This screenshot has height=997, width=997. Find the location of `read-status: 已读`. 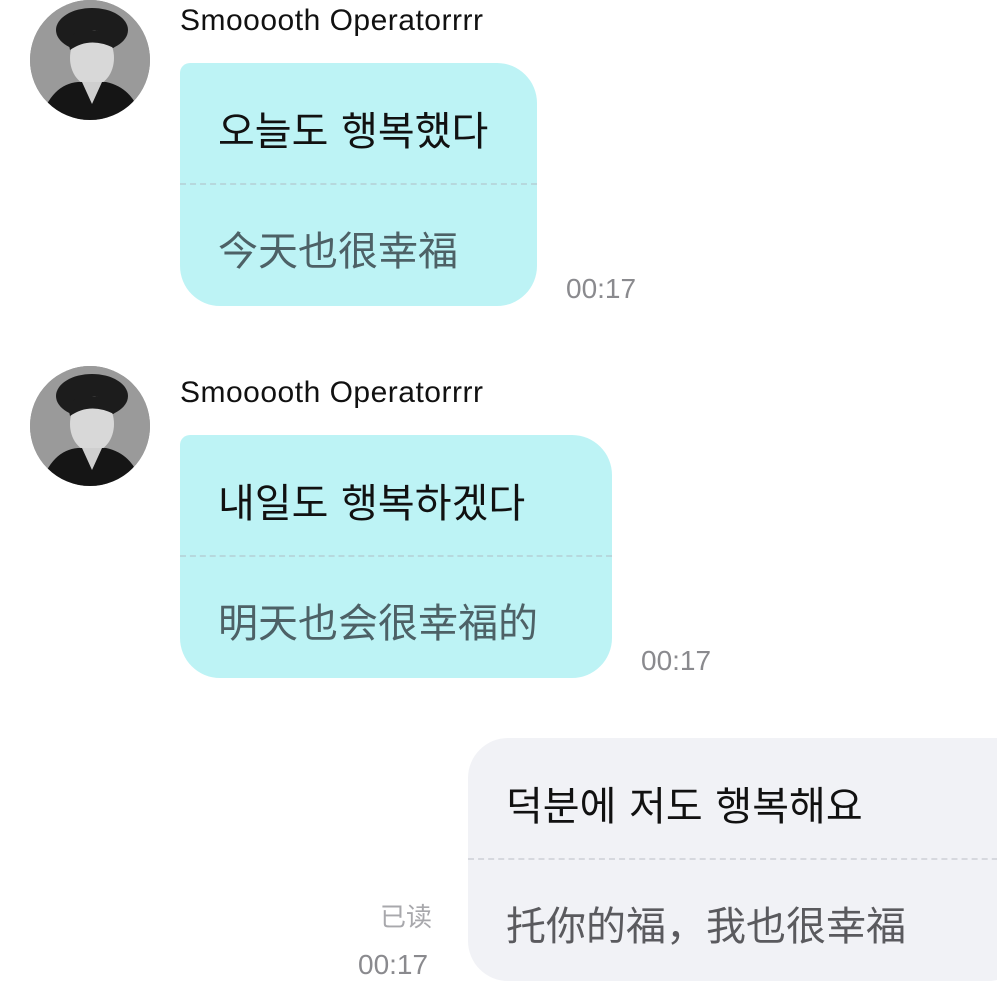

read-status: 已读 is located at coordinates (406, 918).